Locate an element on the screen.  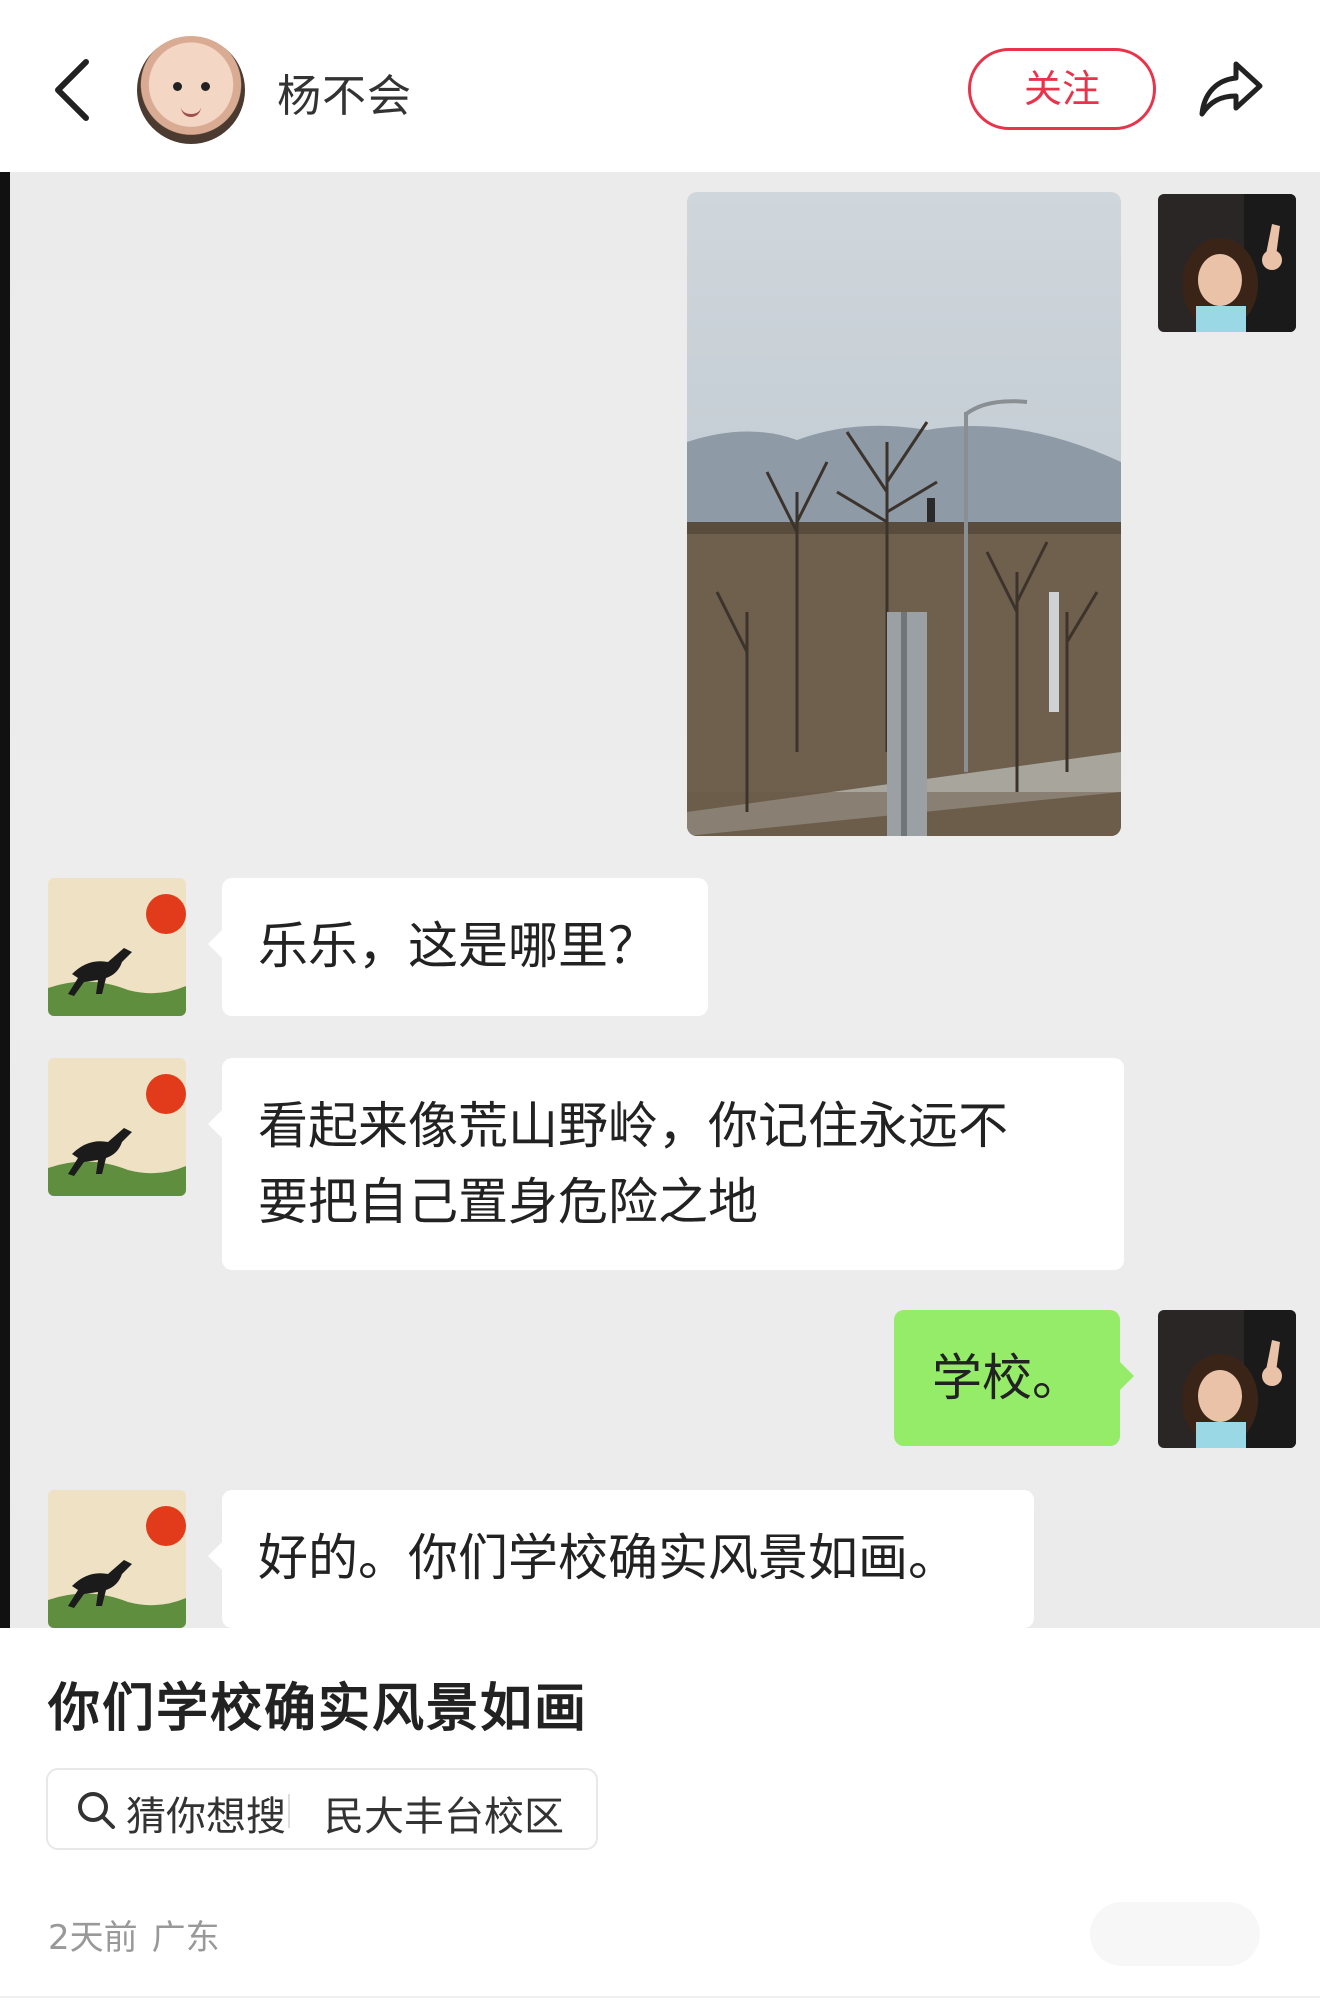
post-time: 2天前 is located at coordinates (93, 1938).